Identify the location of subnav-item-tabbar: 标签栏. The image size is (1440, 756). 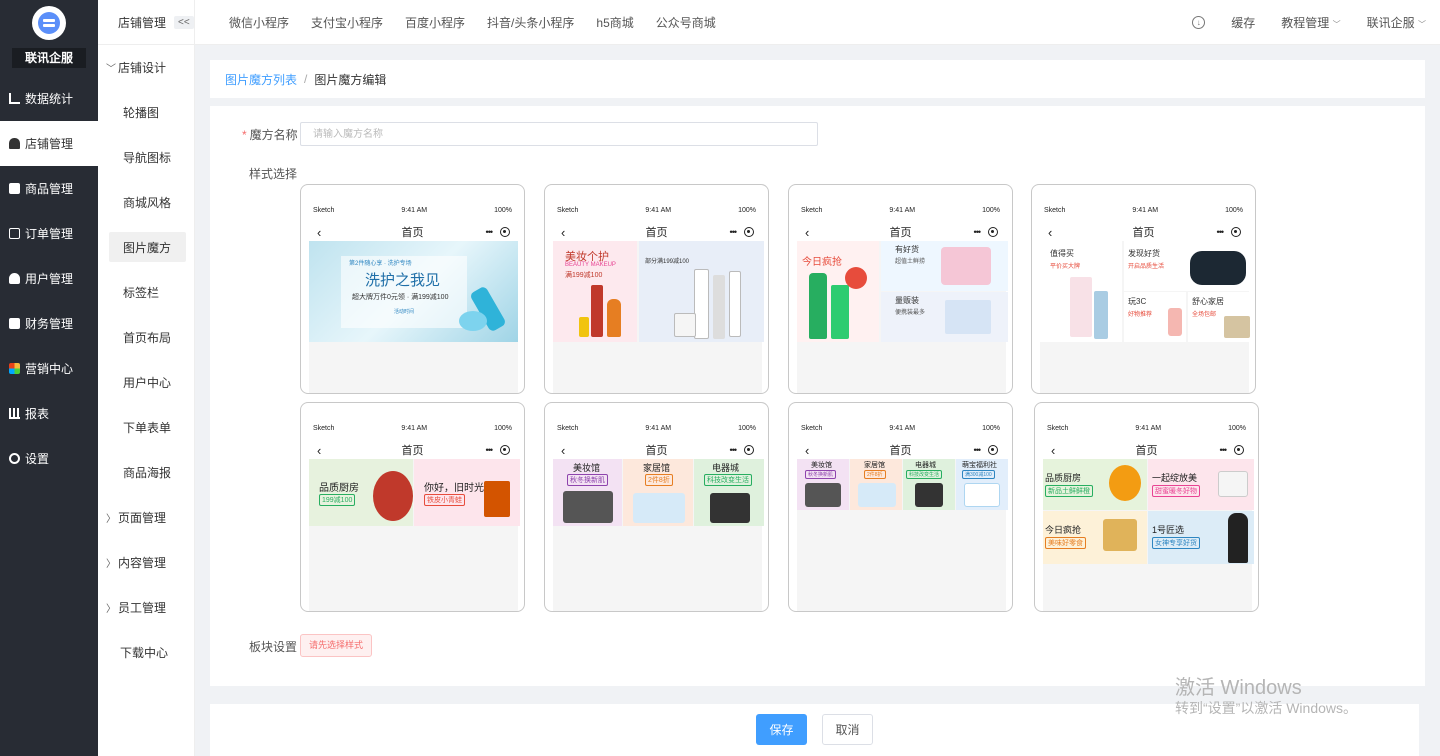
(146, 292).